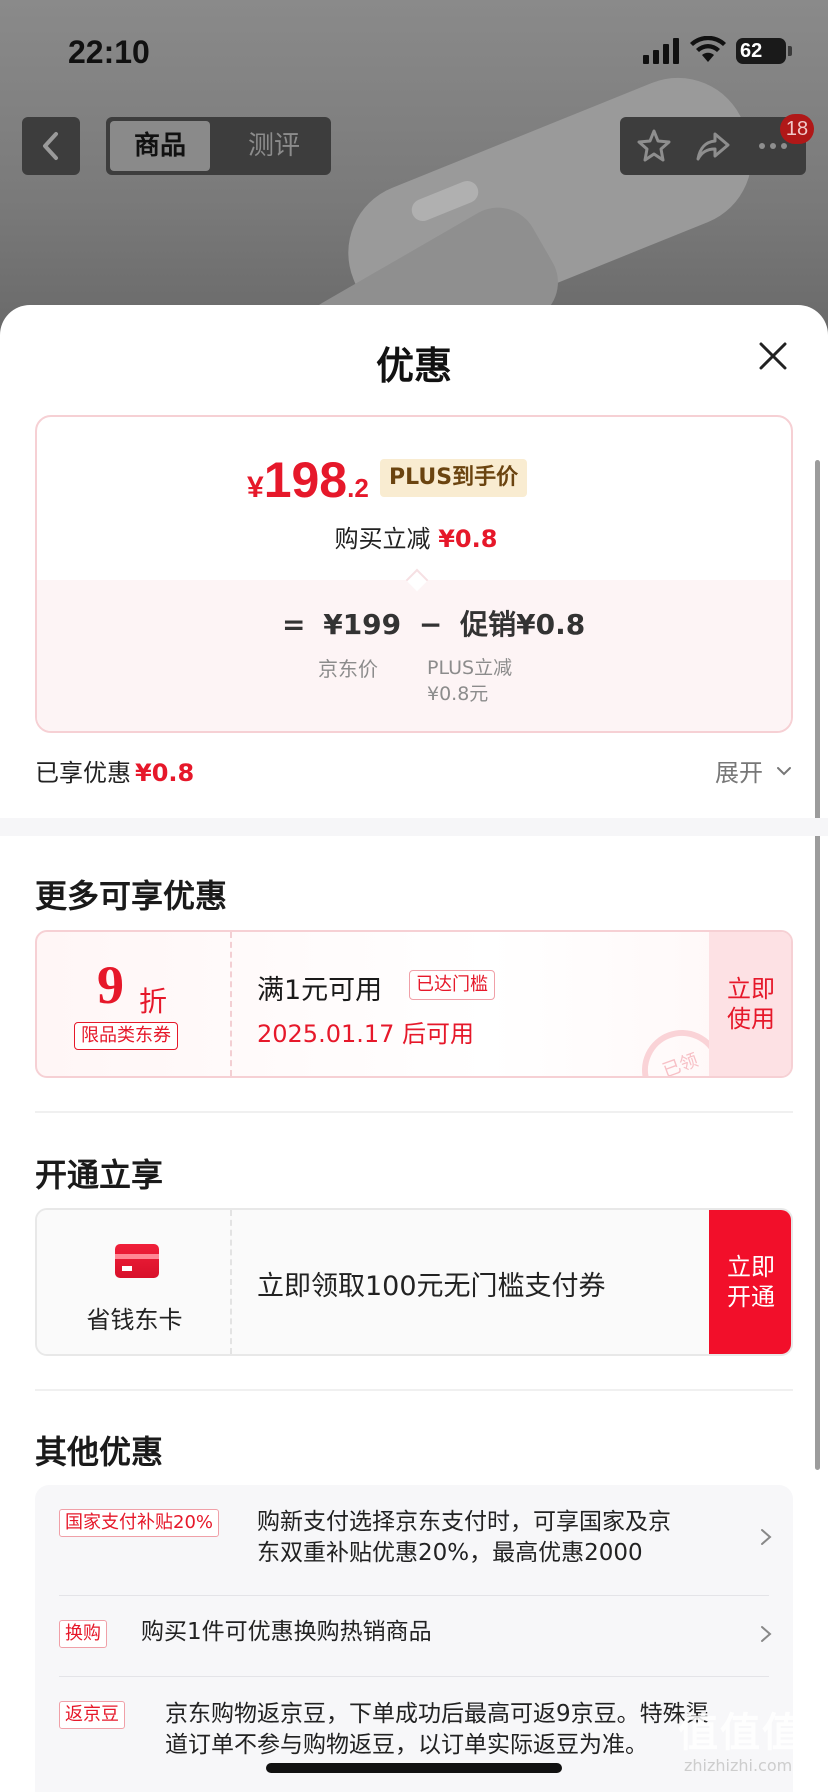 The height and width of the screenshot is (1792, 828). What do you see at coordinates (137, 1261) in the screenshot?
I see `card-icon` at bounding box center [137, 1261].